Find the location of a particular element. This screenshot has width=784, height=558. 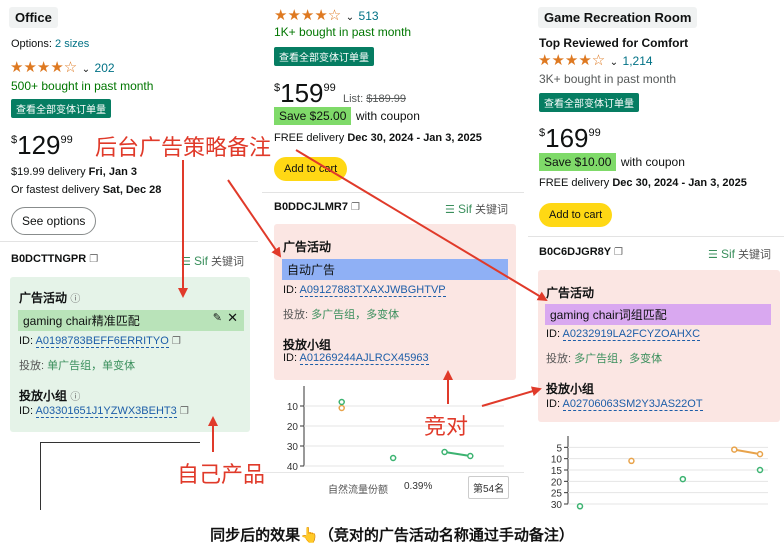

asin-row: B0DCTTNGPR ❐ is located at coordinates (54, 259).